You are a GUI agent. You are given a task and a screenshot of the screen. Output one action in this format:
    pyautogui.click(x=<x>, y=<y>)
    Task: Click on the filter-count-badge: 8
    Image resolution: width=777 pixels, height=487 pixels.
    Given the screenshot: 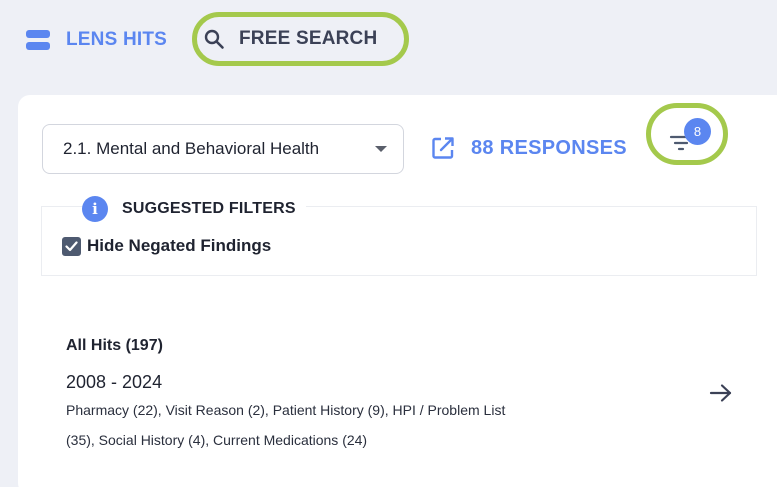 What is the action you would take?
    pyautogui.click(x=697, y=131)
    